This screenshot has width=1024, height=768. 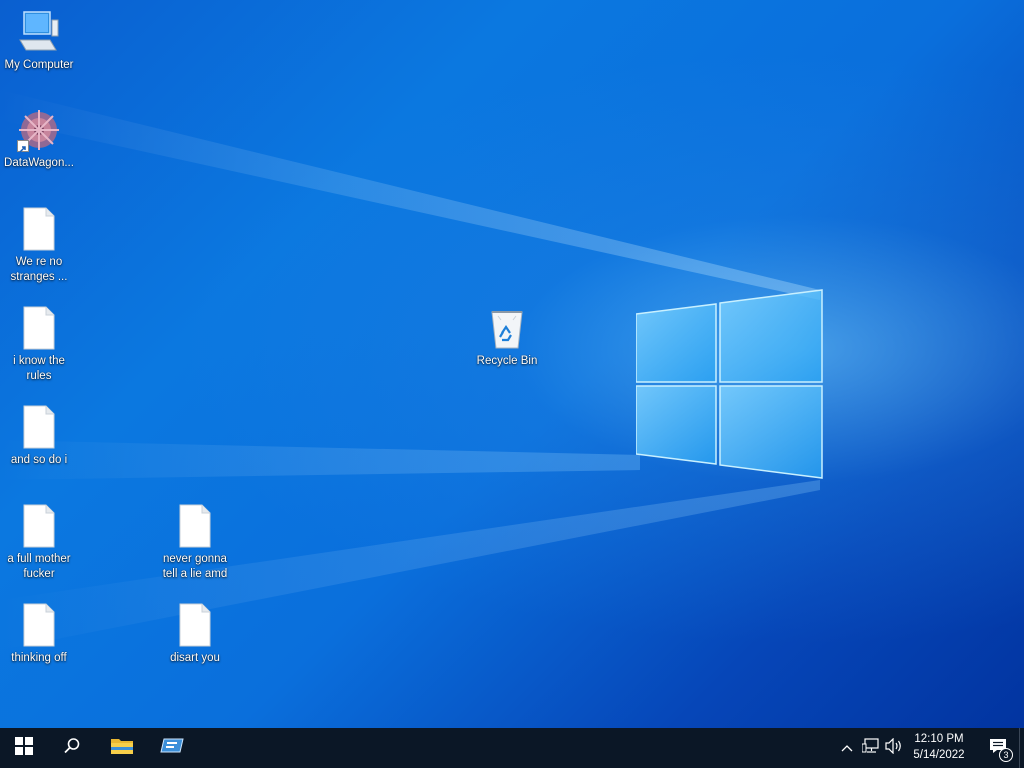 I want to click on file-explorer-icon, so click(x=122, y=748).